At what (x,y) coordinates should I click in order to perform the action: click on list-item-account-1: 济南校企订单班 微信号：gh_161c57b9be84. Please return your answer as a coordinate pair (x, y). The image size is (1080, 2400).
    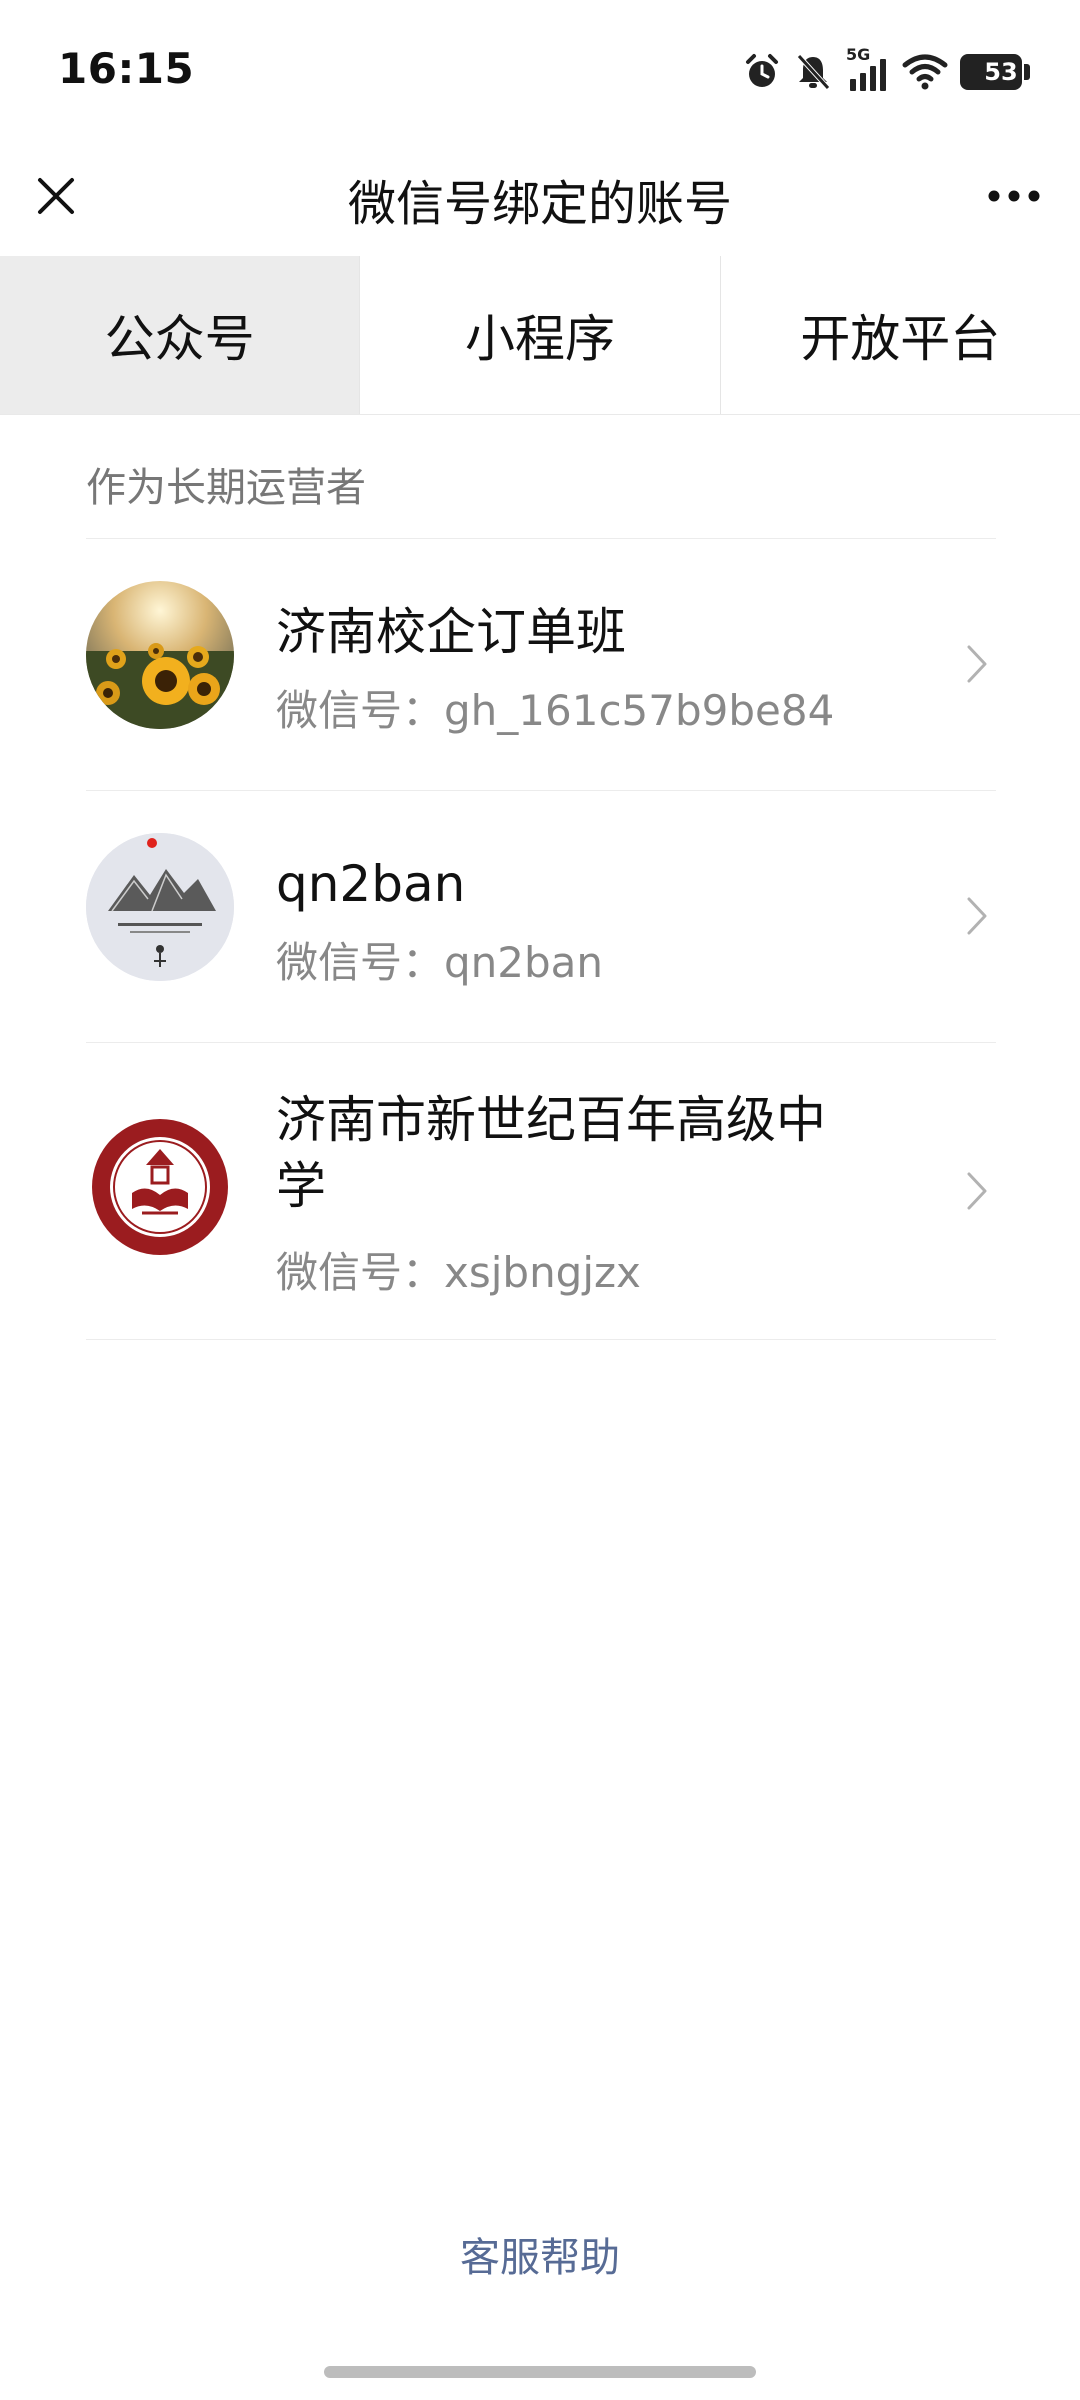
    Looking at the image, I should click on (541, 664).